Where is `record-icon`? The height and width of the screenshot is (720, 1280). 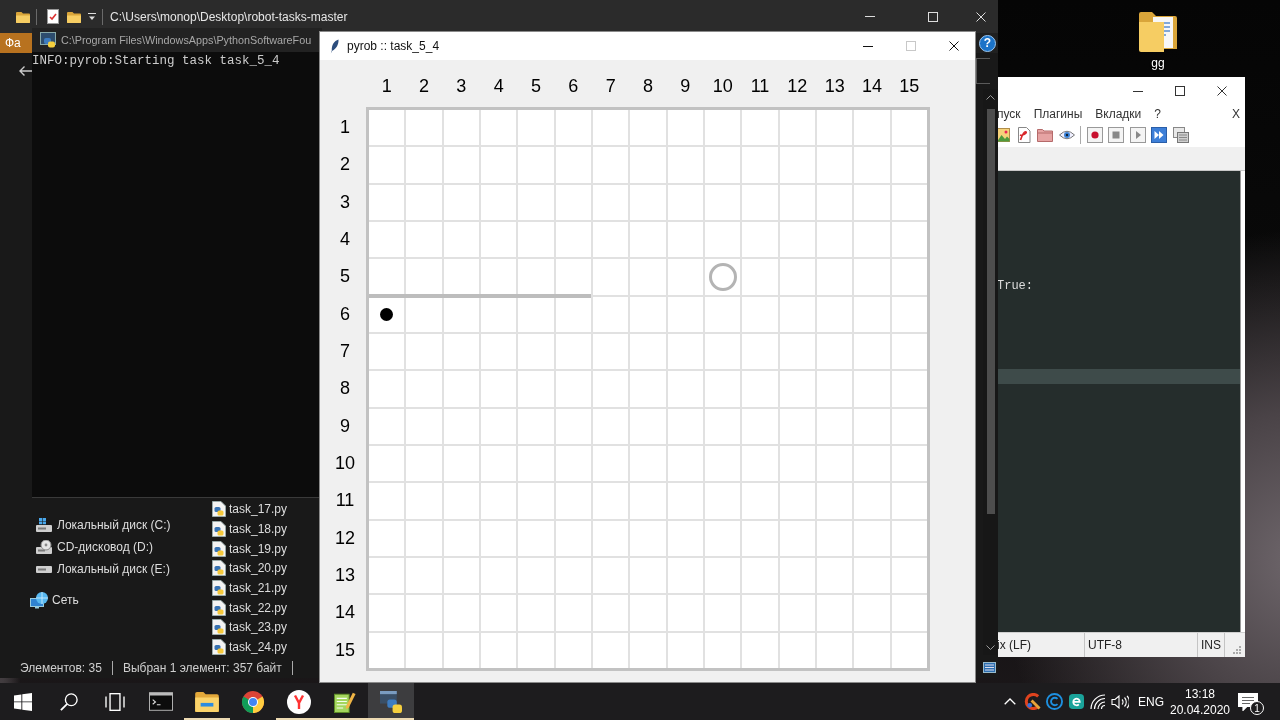 record-icon is located at coordinates (1094, 135).